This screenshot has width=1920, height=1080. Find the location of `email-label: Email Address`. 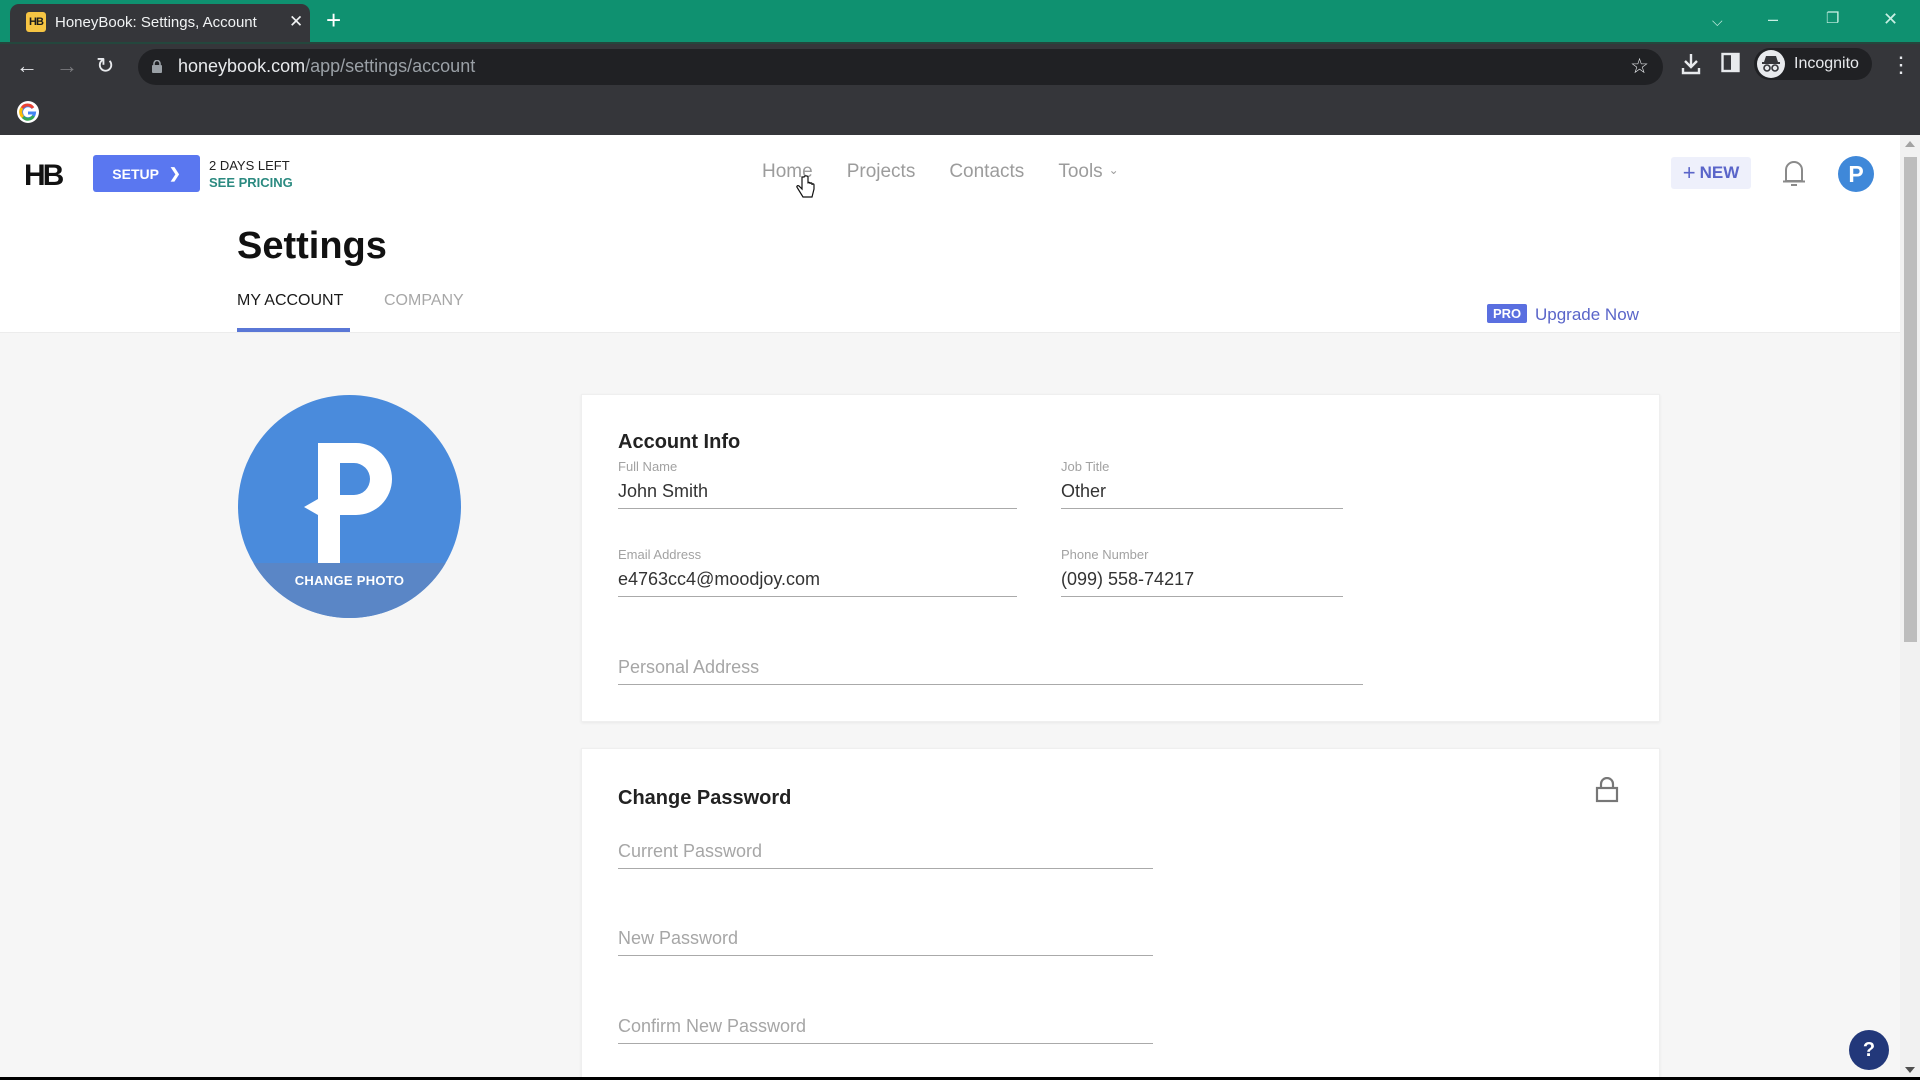

email-label: Email Address is located at coordinates (660, 554).